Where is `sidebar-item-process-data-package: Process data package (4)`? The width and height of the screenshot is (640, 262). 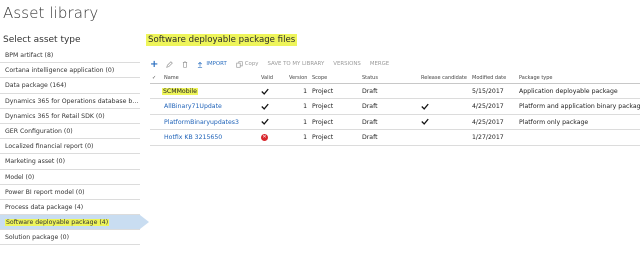 sidebar-item-process-data-package: Process data package (4) is located at coordinates (70, 208).